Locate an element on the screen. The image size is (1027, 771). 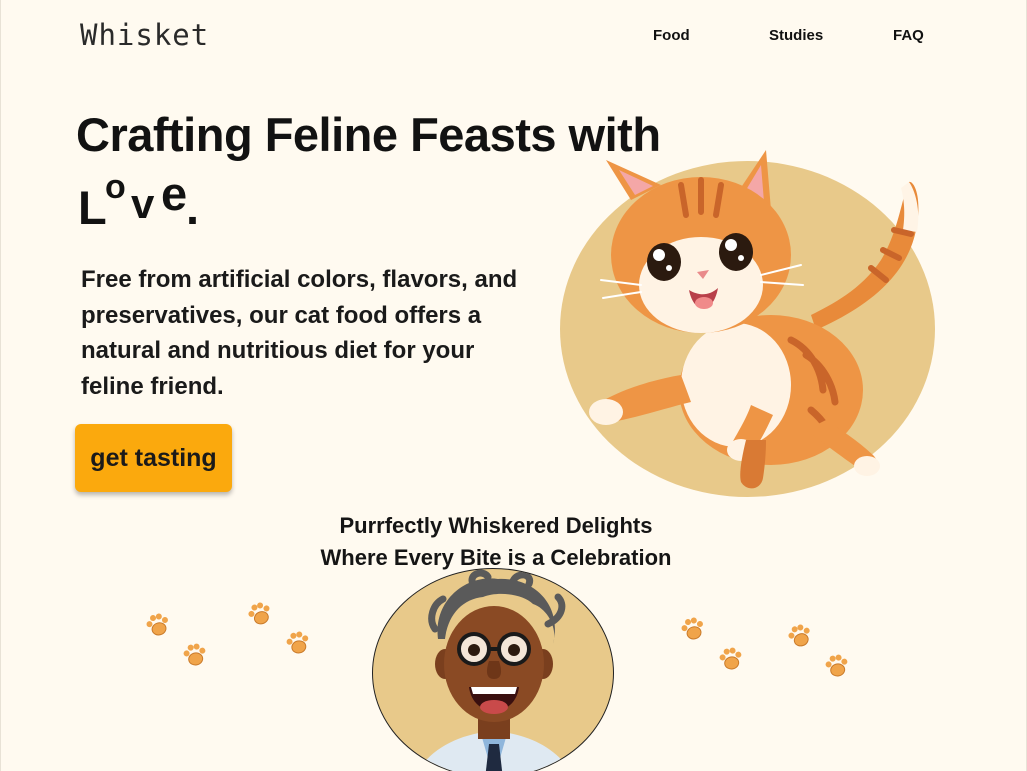
nav-link-food: Food is located at coordinates (671, 35).